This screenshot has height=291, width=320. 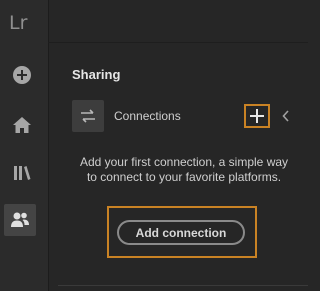 I want to click on add-circle-icon, so click(x=22, y=75).